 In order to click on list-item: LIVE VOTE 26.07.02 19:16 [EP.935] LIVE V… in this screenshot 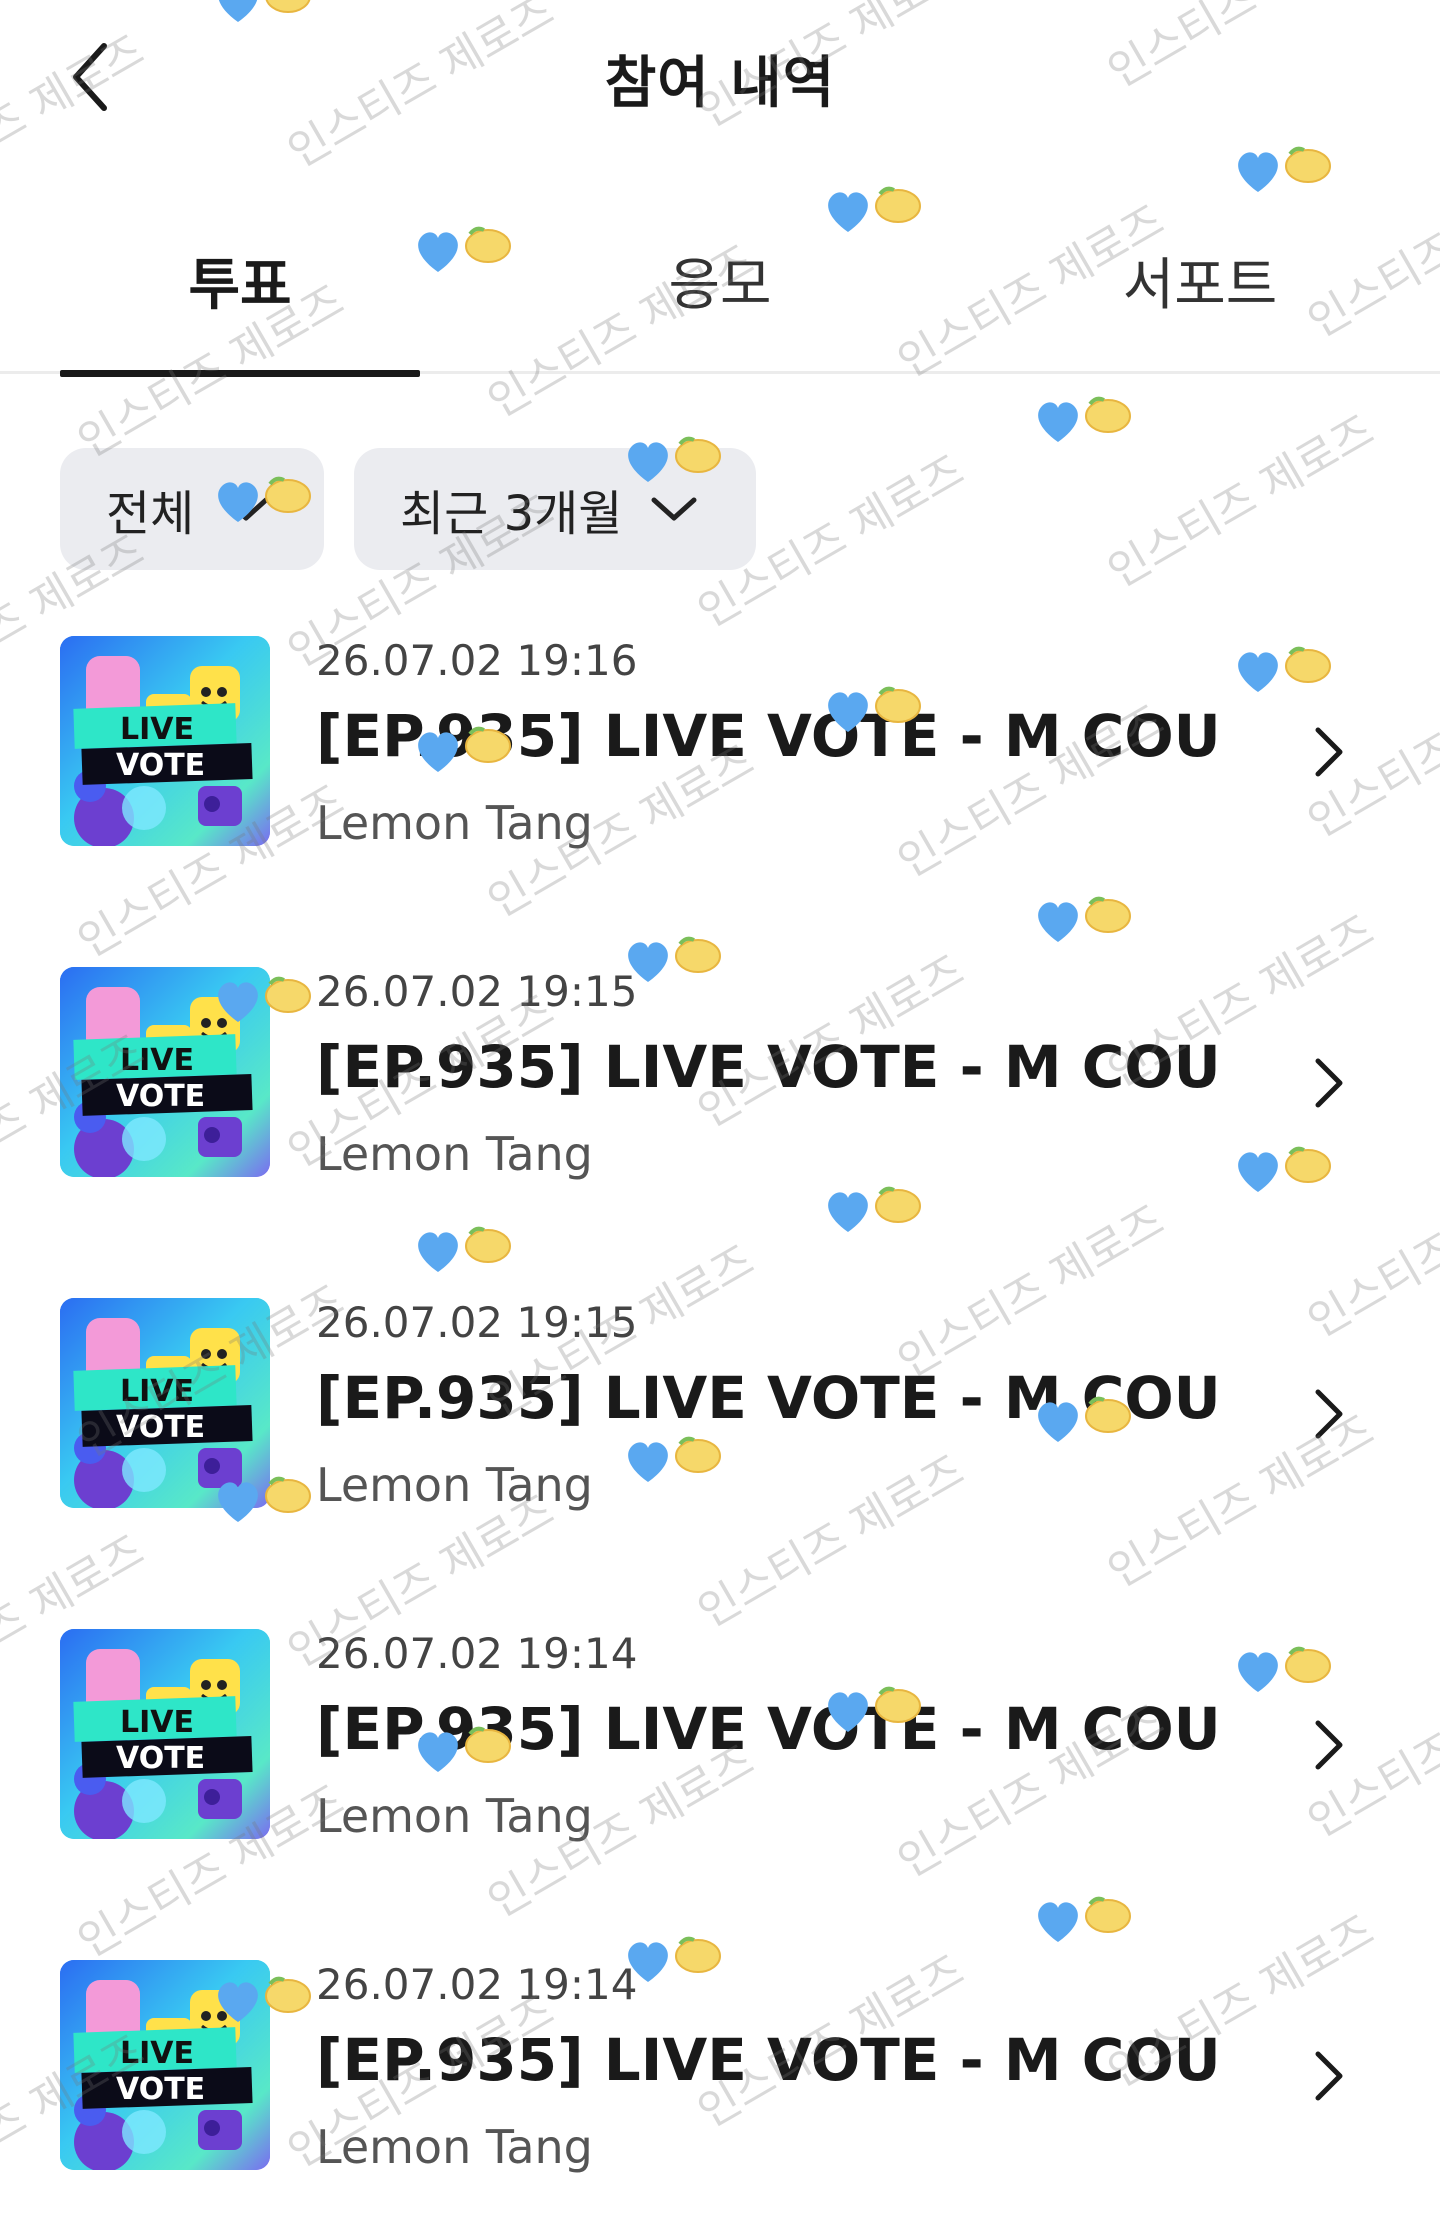, I will do `click(720, 797)`.